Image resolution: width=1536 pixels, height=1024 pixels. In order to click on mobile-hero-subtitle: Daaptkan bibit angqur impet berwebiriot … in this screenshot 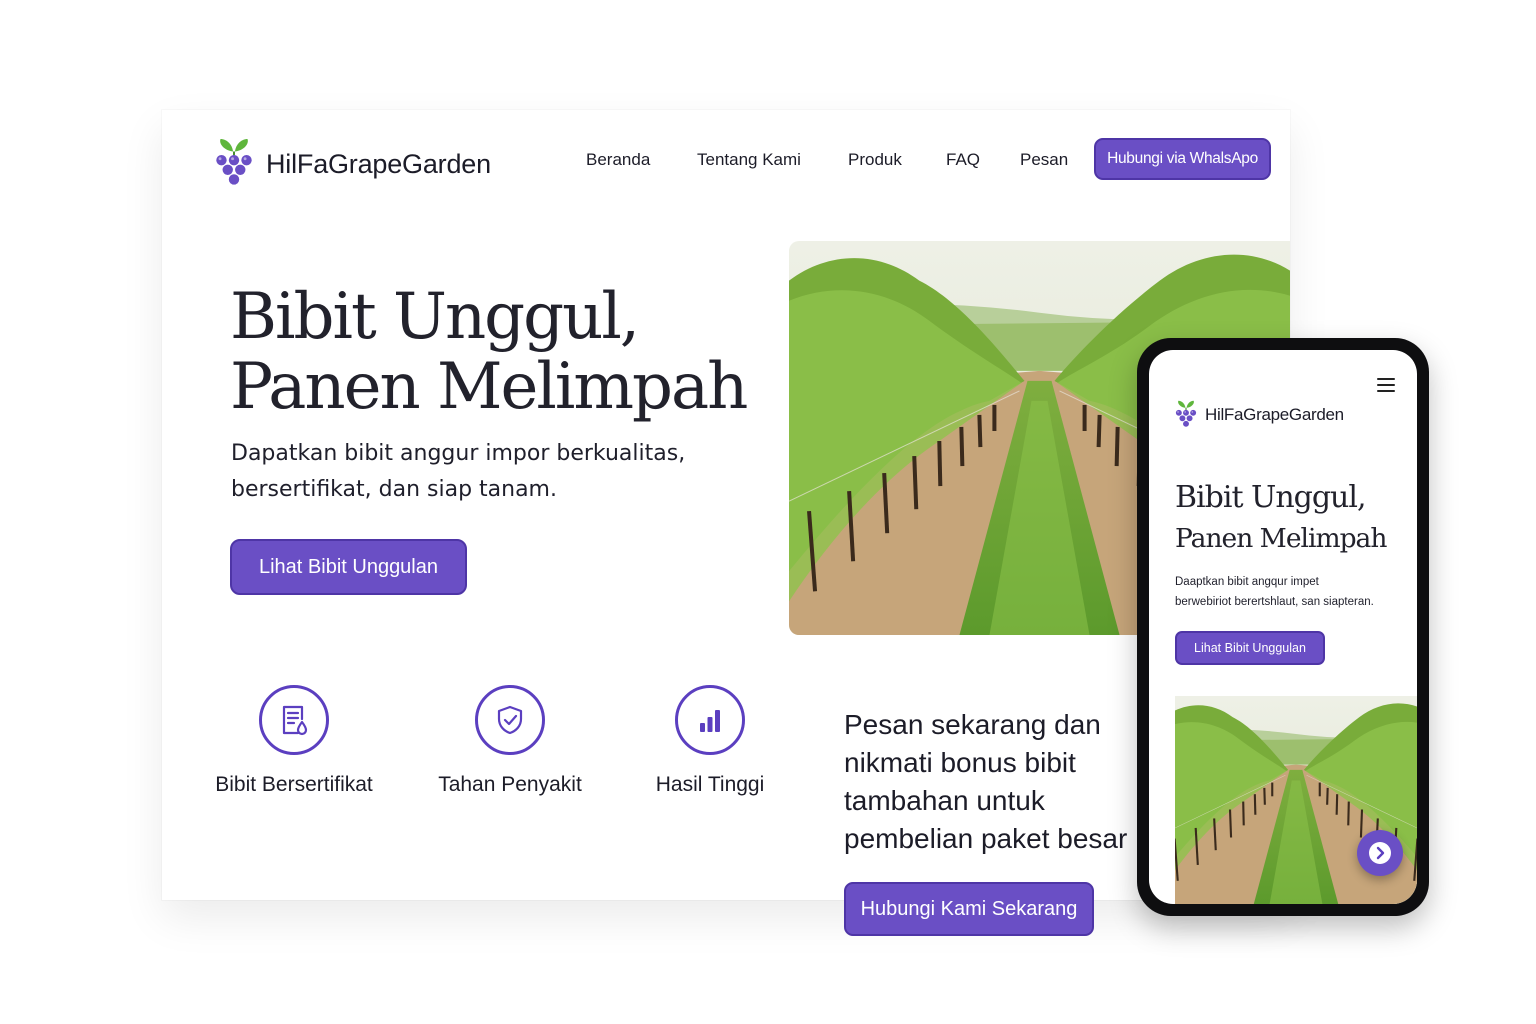, I will do `click(1293, 592)`.